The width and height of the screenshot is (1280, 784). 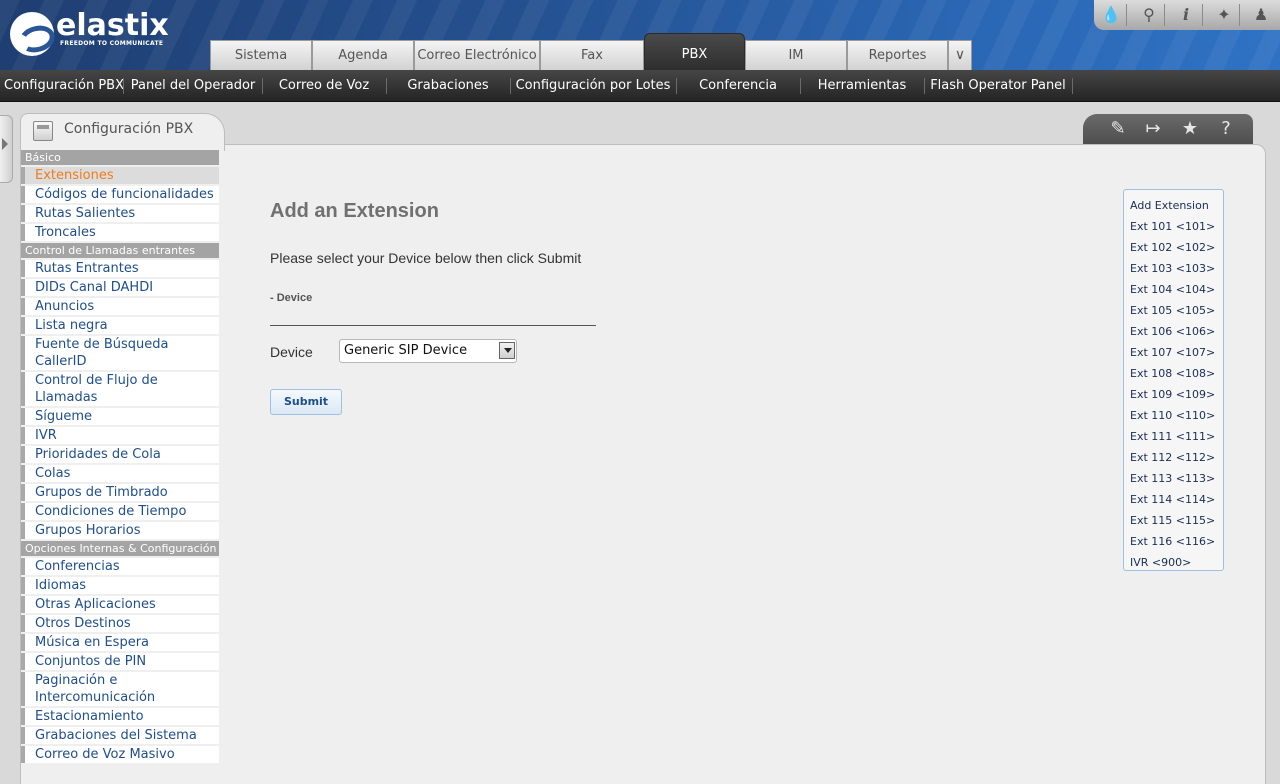 What do you see at coordinates (120, 511) in the screenshot?
I see `sidebar-item-condiciones-tiempo: Condiciones de Tiempo` at bounding box center [120, 511].